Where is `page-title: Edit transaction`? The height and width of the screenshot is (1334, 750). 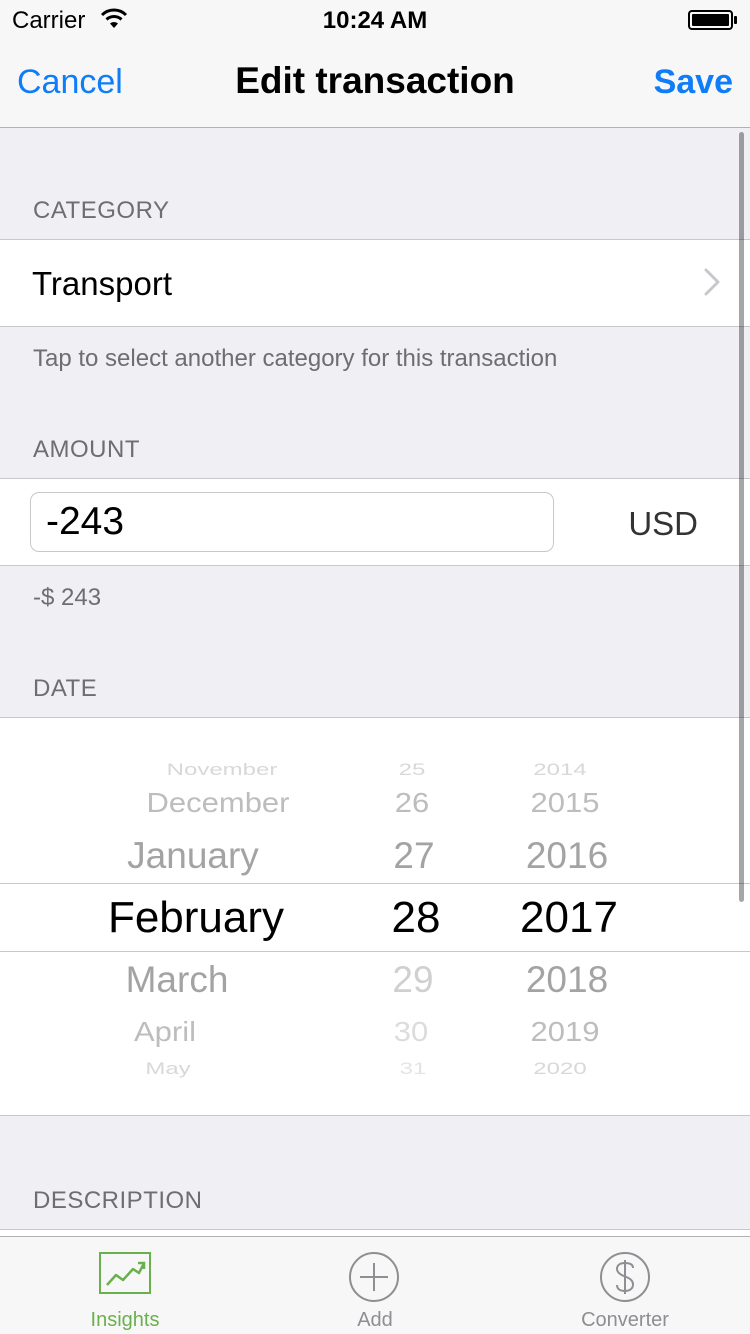 page-title: Edit transaction is located at coordinates (375, 80).